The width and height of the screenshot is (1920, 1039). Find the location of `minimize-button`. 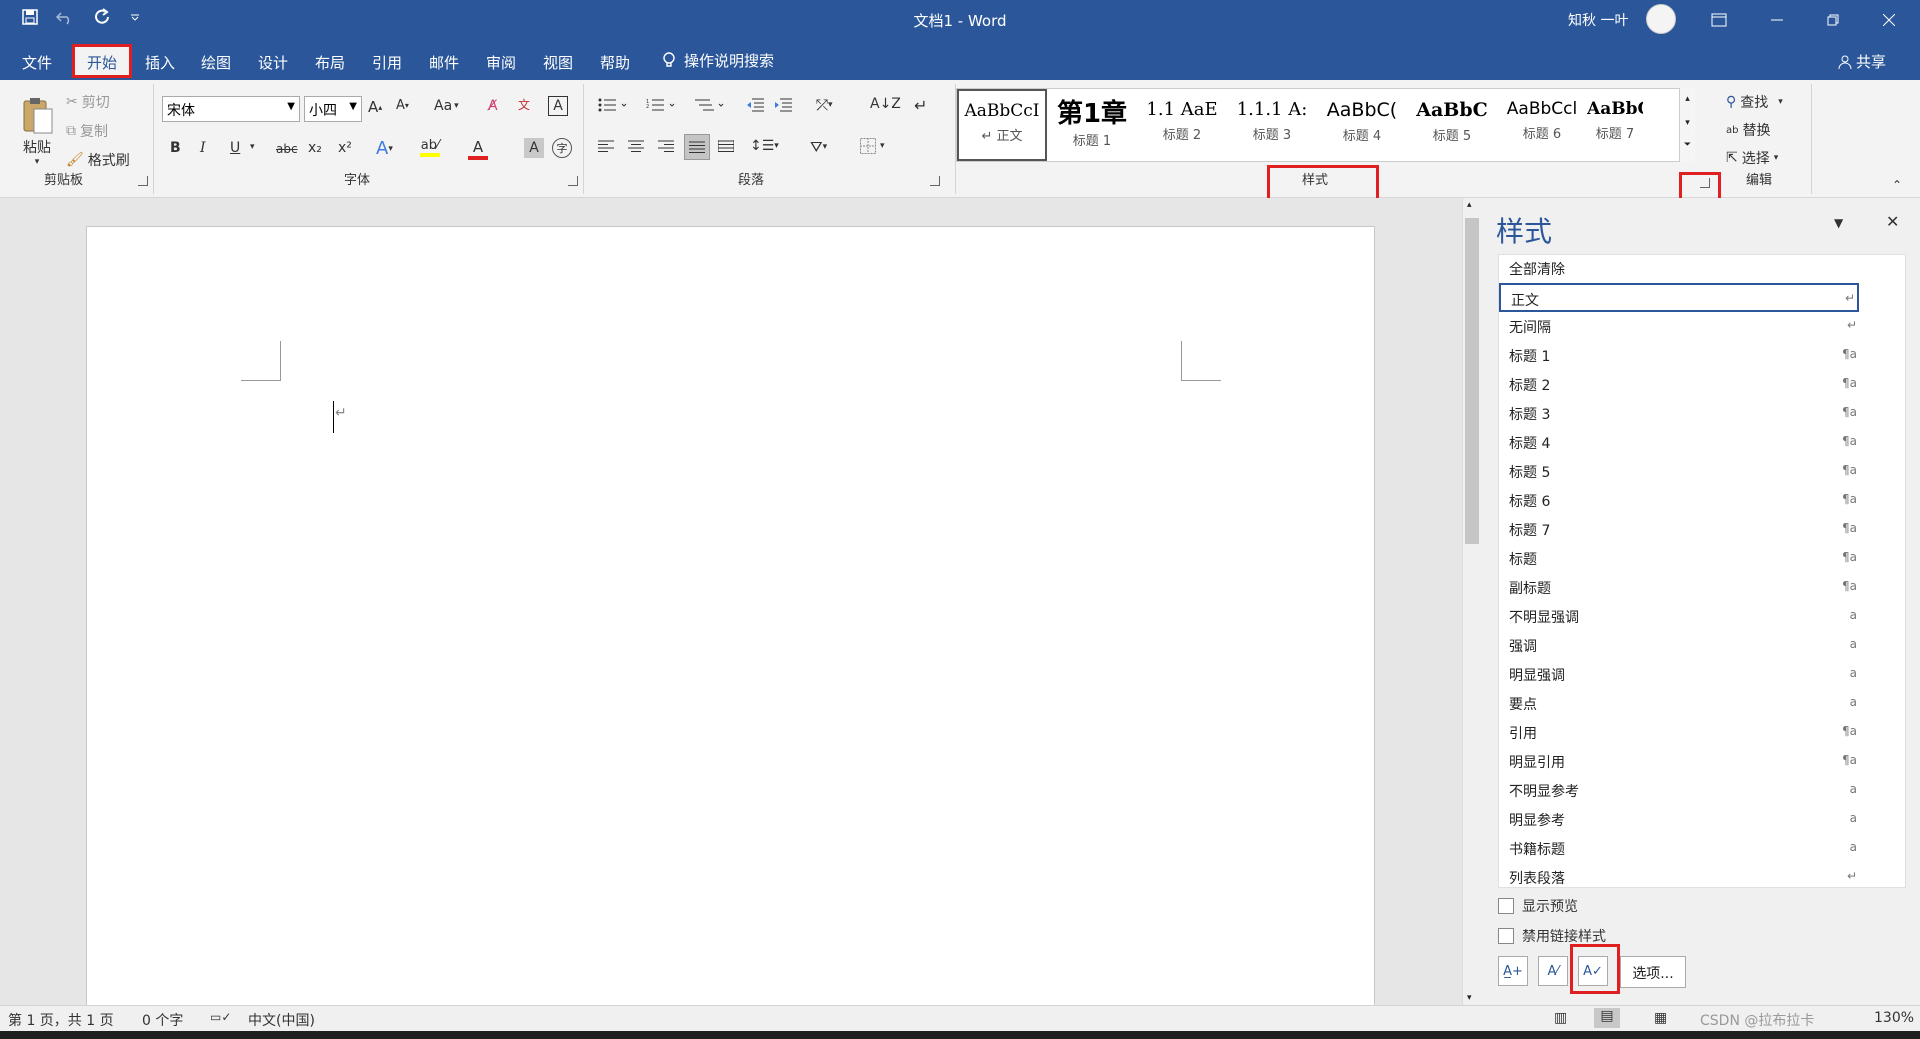

minimize-button is located at coordinates (1777, 20).